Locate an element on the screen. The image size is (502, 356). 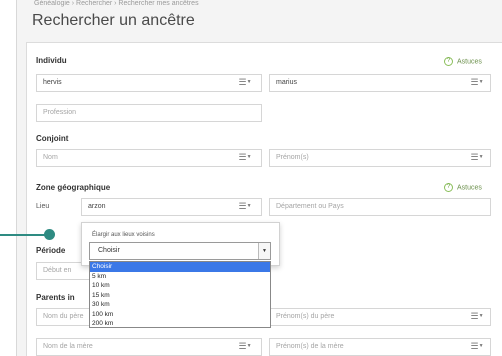
nom-pere-field: Nom du père is located at coordinates (66, 317).